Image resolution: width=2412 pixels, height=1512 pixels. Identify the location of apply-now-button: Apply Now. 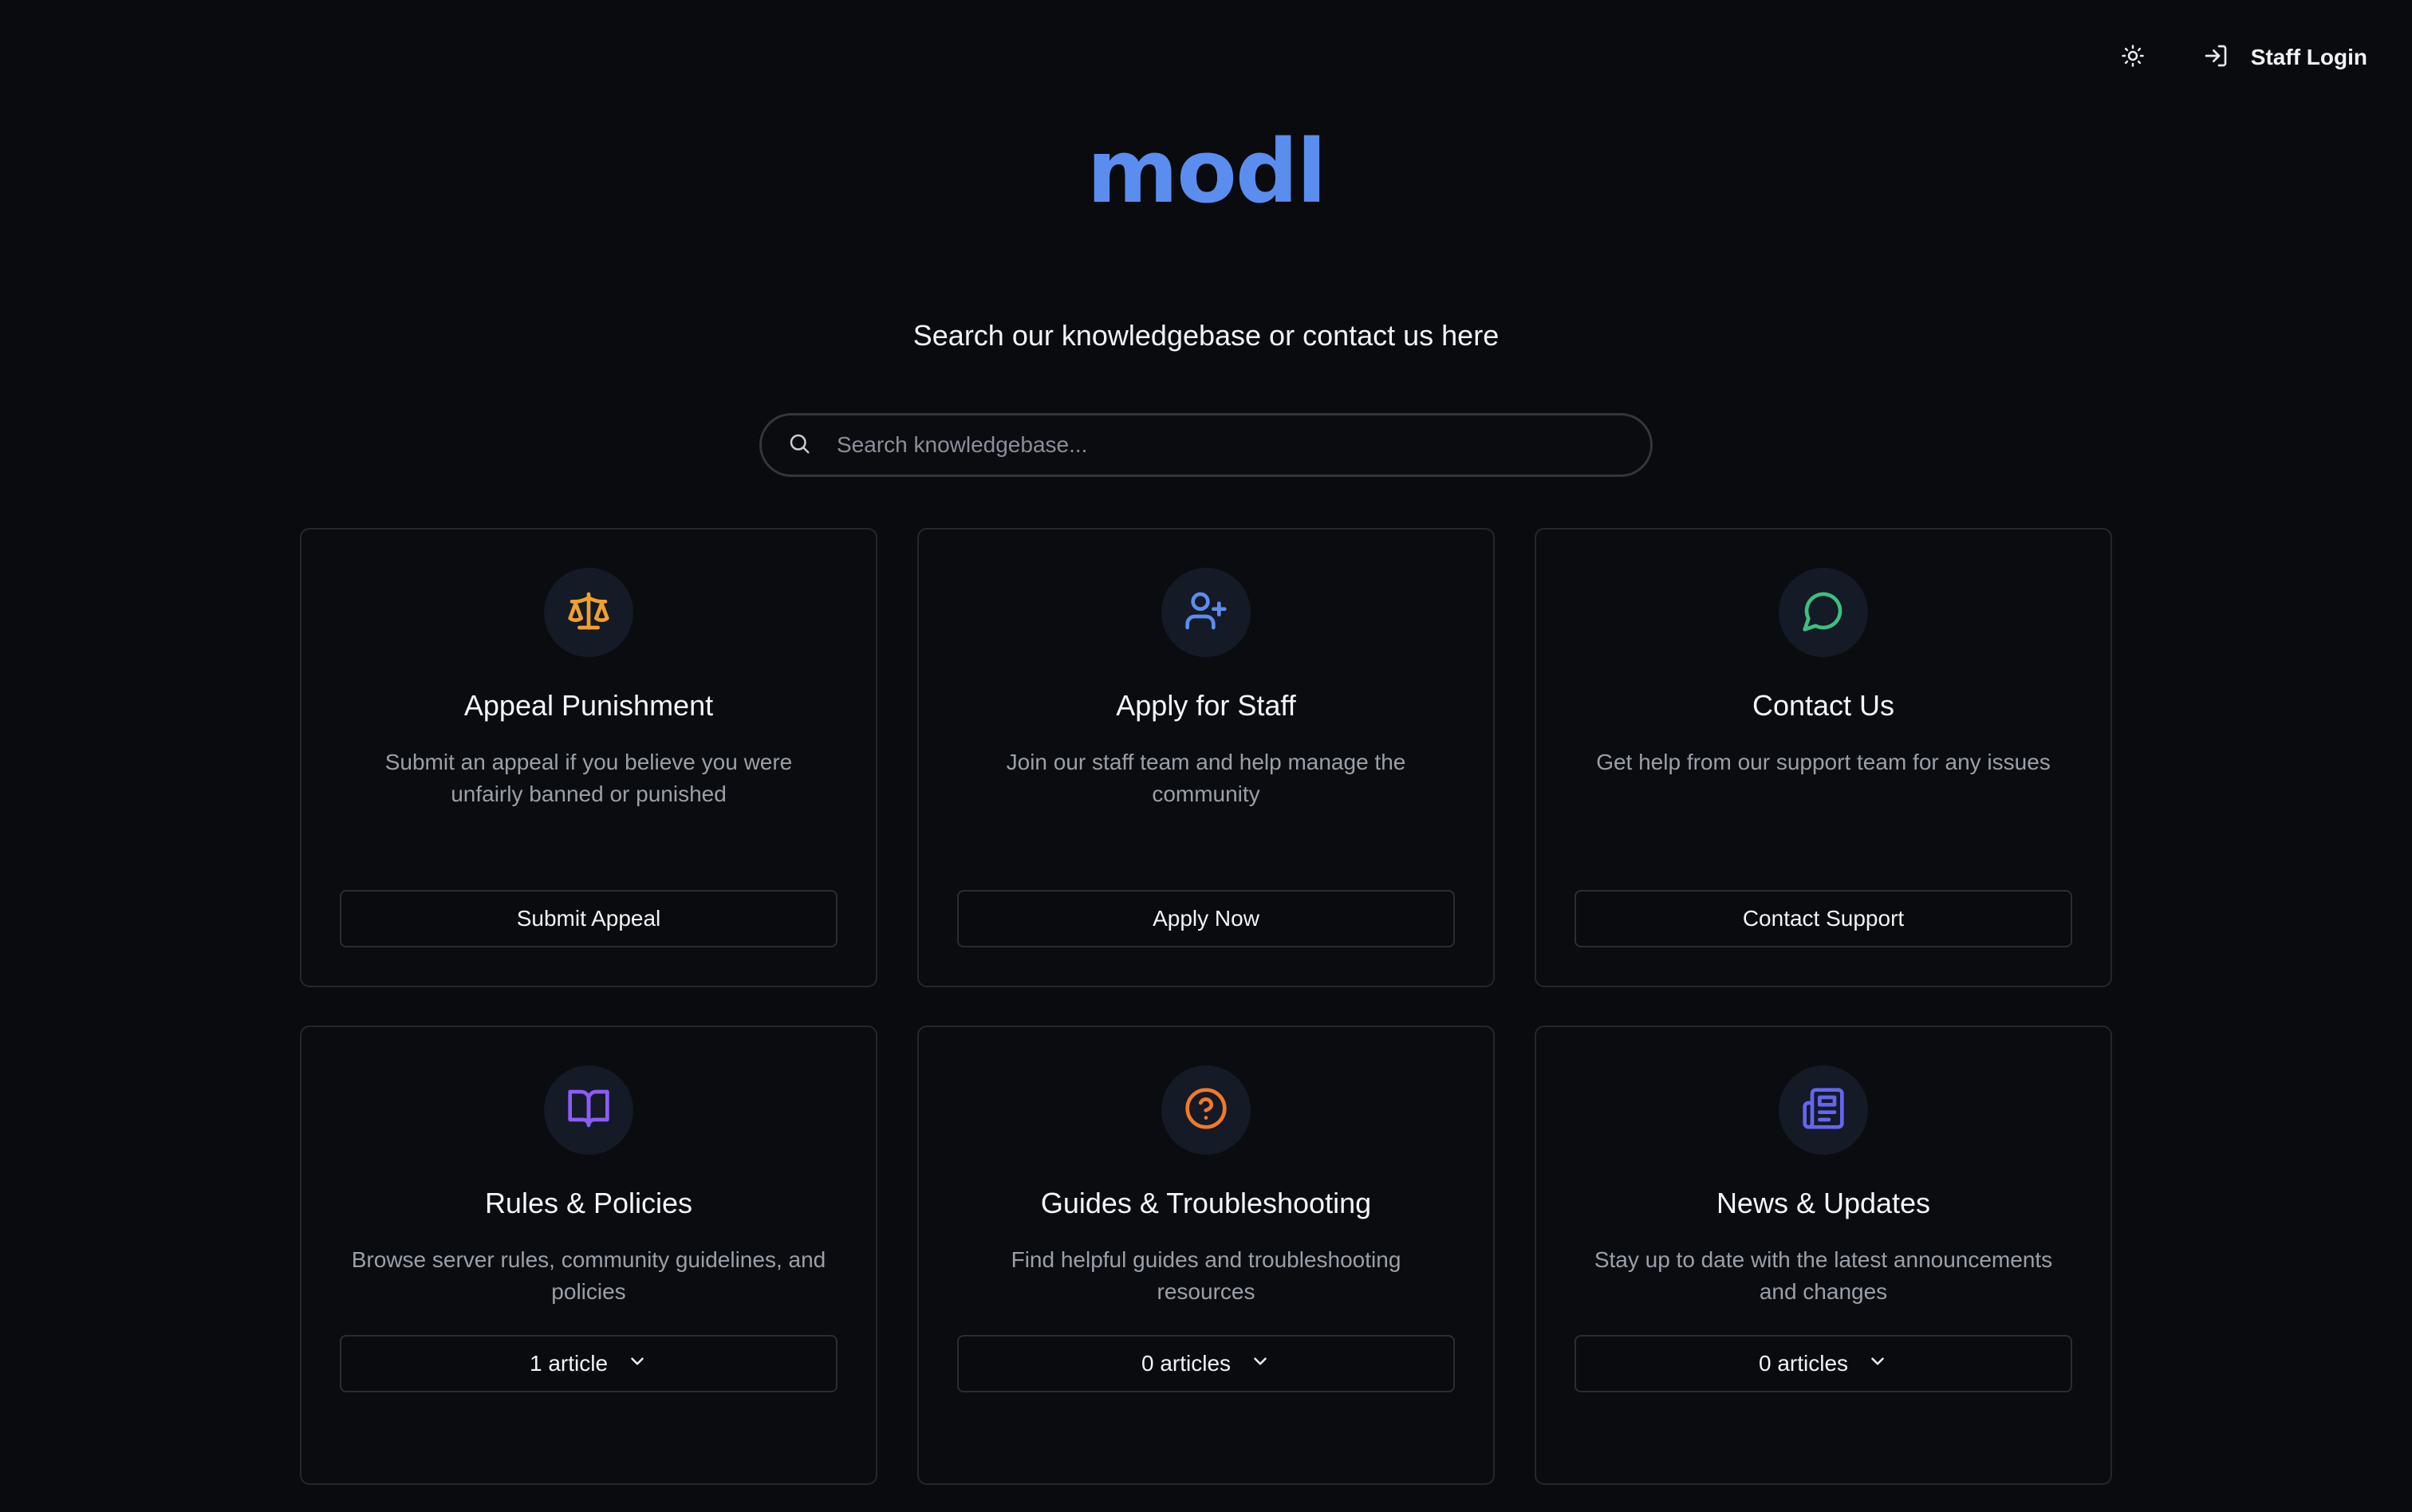
(1206, 918).